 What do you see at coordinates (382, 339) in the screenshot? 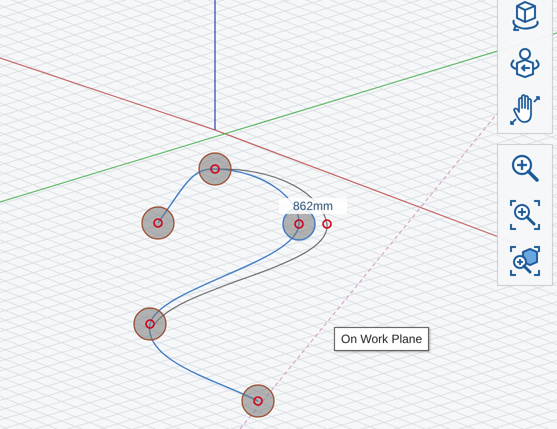
I see `snap-tooltip: On Work Plane` at bounding box center [382, 339].